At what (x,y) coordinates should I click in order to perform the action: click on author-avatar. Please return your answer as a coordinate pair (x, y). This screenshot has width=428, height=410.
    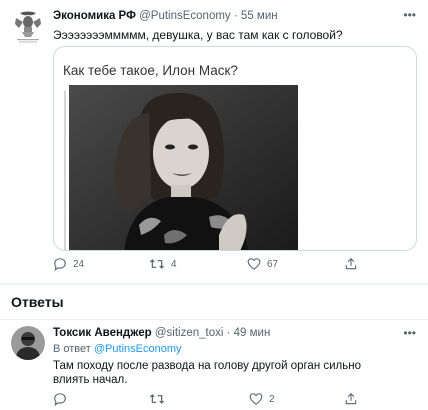
    Looking at the image, I should click on (28, 27).